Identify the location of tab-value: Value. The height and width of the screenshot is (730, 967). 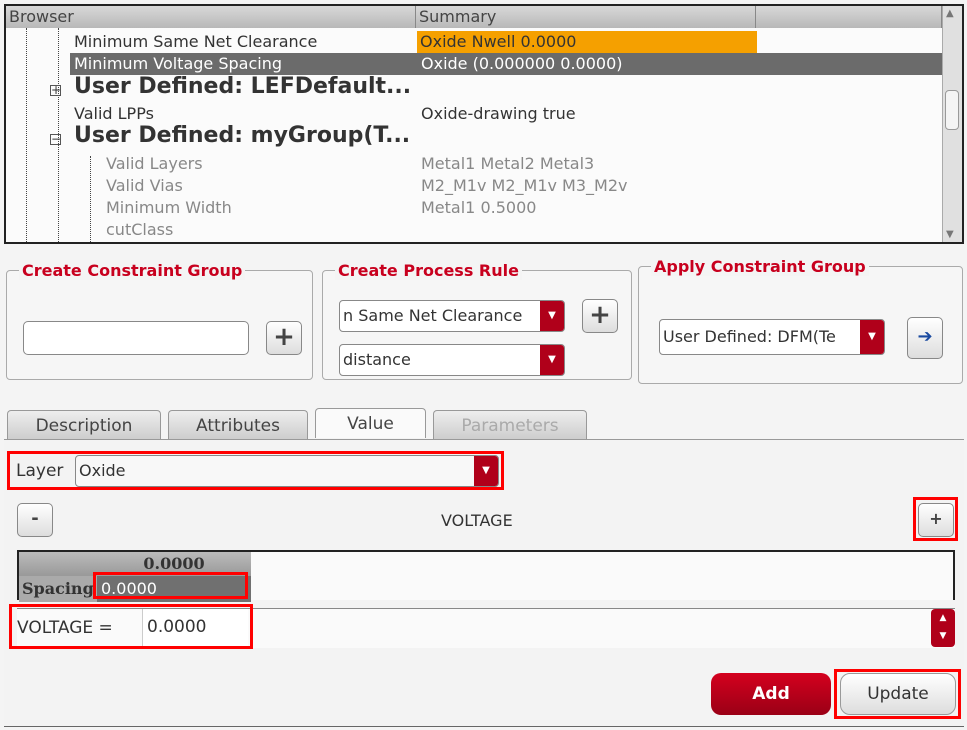
(370, 423).